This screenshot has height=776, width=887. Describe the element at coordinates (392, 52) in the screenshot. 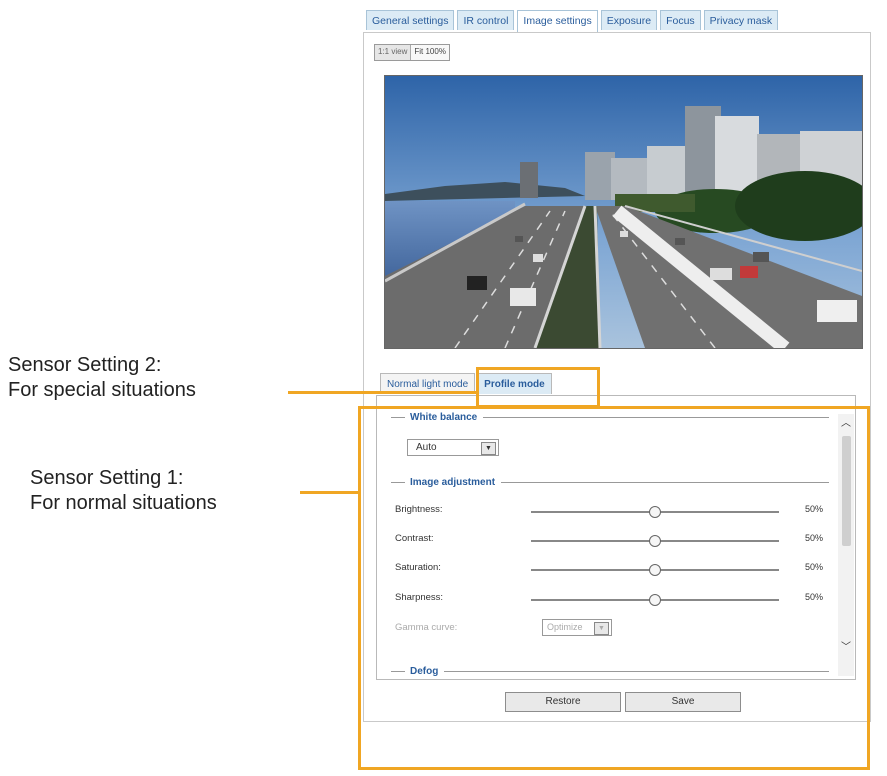

I see `view-1to1-button: 1:1 view` at that location.